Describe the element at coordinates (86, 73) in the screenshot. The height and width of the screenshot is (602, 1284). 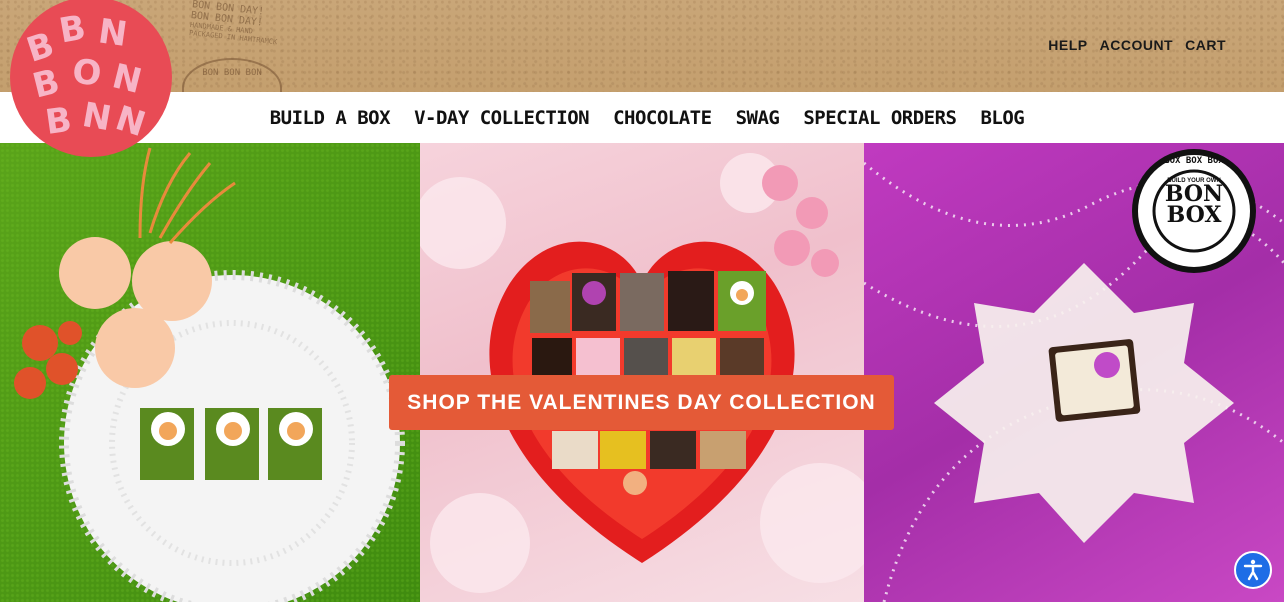
I see `svg-text: O` at that location.